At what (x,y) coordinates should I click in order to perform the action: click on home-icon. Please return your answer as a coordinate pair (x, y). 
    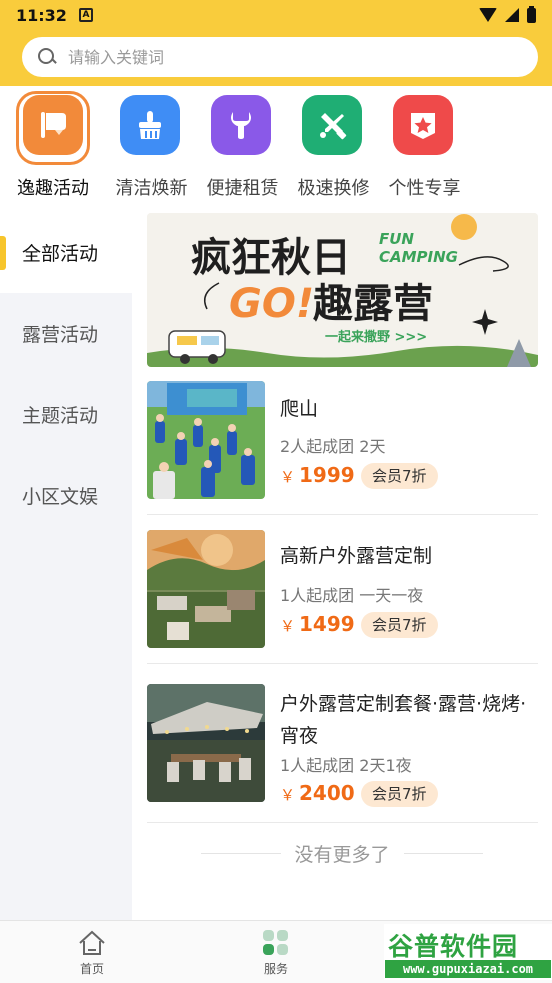
    Looking at the image, I should click on (92, 942).